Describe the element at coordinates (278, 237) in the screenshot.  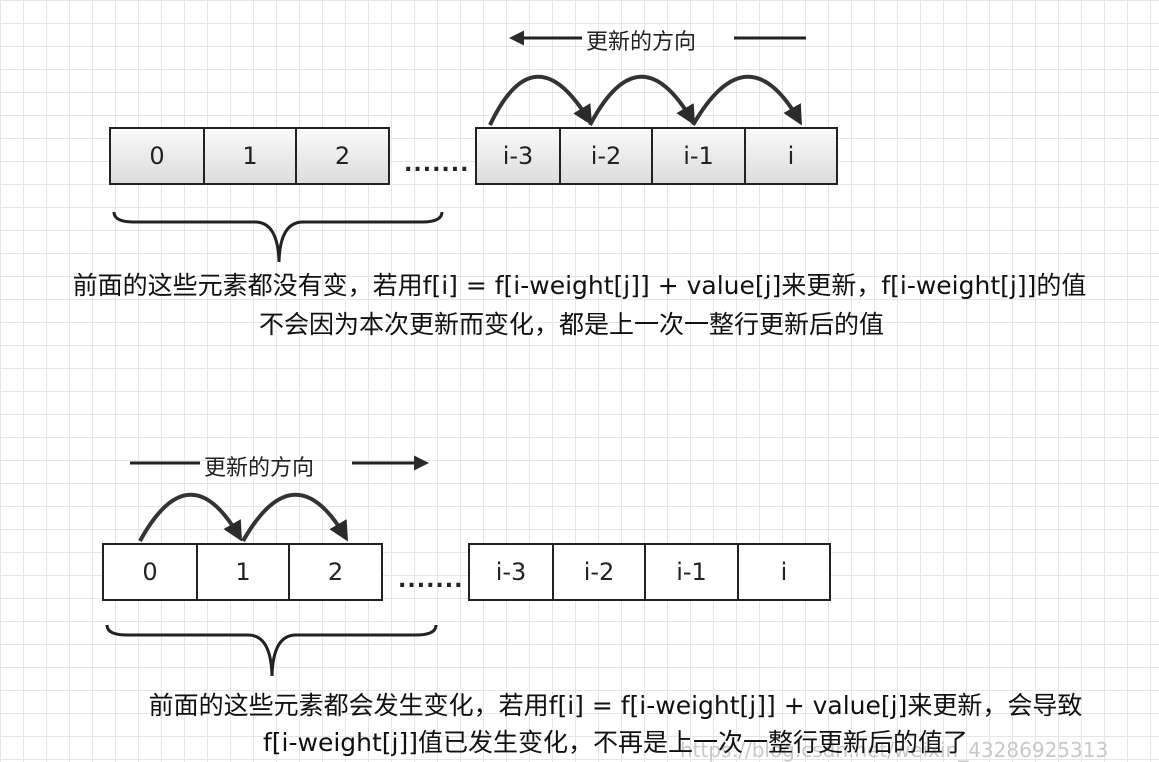
I see `top-brace` at that location.